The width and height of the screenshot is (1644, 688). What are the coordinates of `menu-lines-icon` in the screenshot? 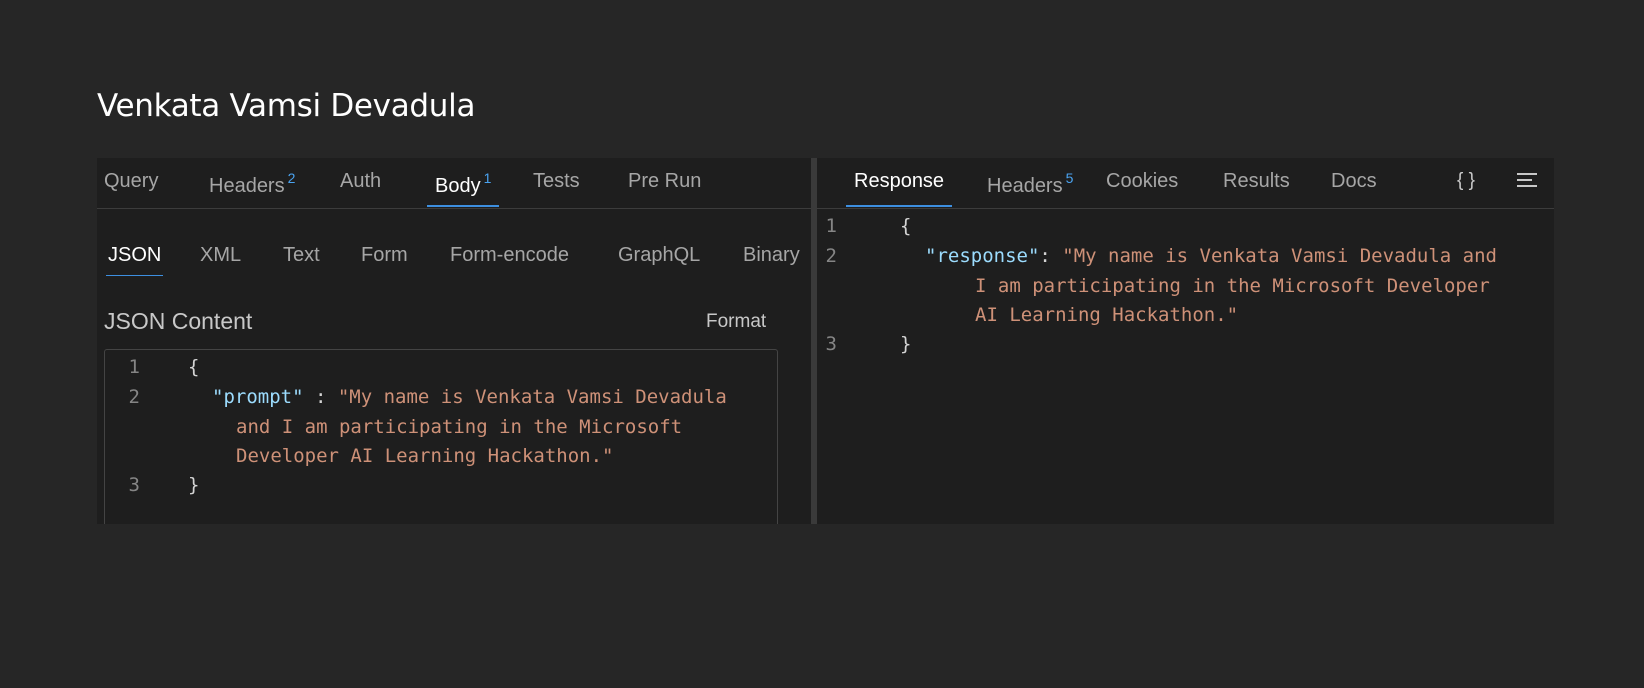 It's located at (1527, 183).